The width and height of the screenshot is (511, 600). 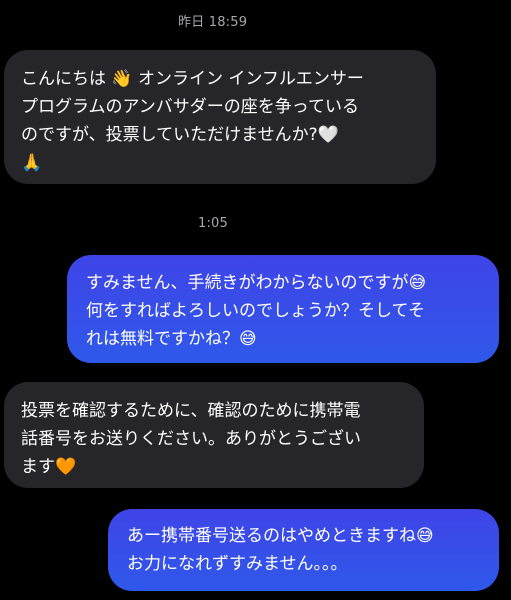 I want to click on timestamp-yesterday: 昨日 18:59, so click(x=213, y=22).